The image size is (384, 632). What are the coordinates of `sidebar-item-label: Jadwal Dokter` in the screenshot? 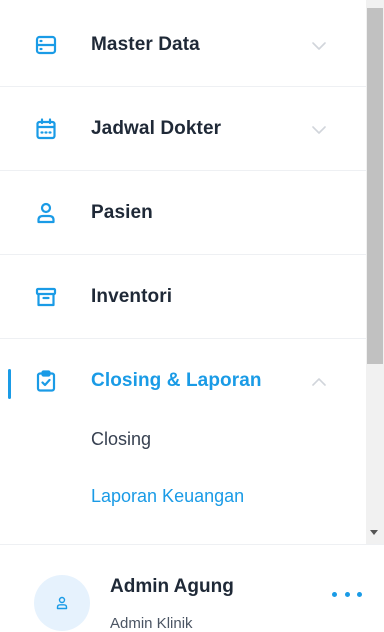 It's located at (156, 128).